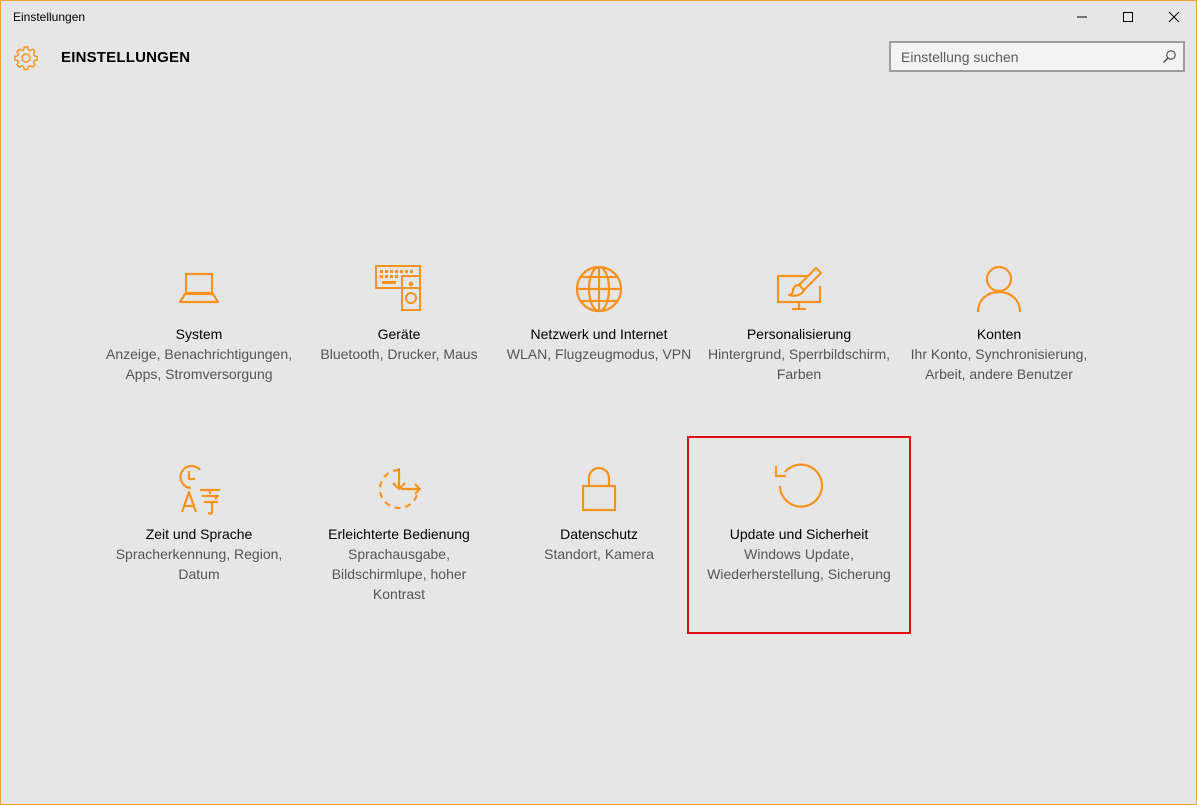 This screenshot has height=805, width=1197. I want to click on laptop-icon, so click(199, 288).